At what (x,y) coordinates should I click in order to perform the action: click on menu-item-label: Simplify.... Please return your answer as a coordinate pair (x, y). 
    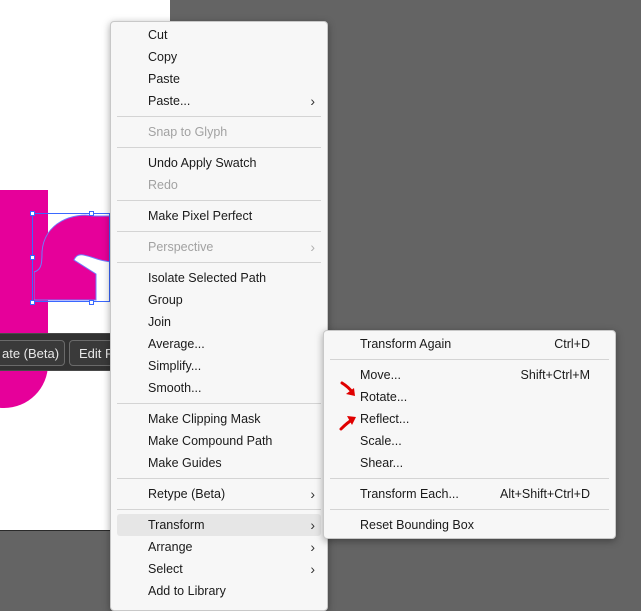
    Looking at the image, I should click on (175, 366).